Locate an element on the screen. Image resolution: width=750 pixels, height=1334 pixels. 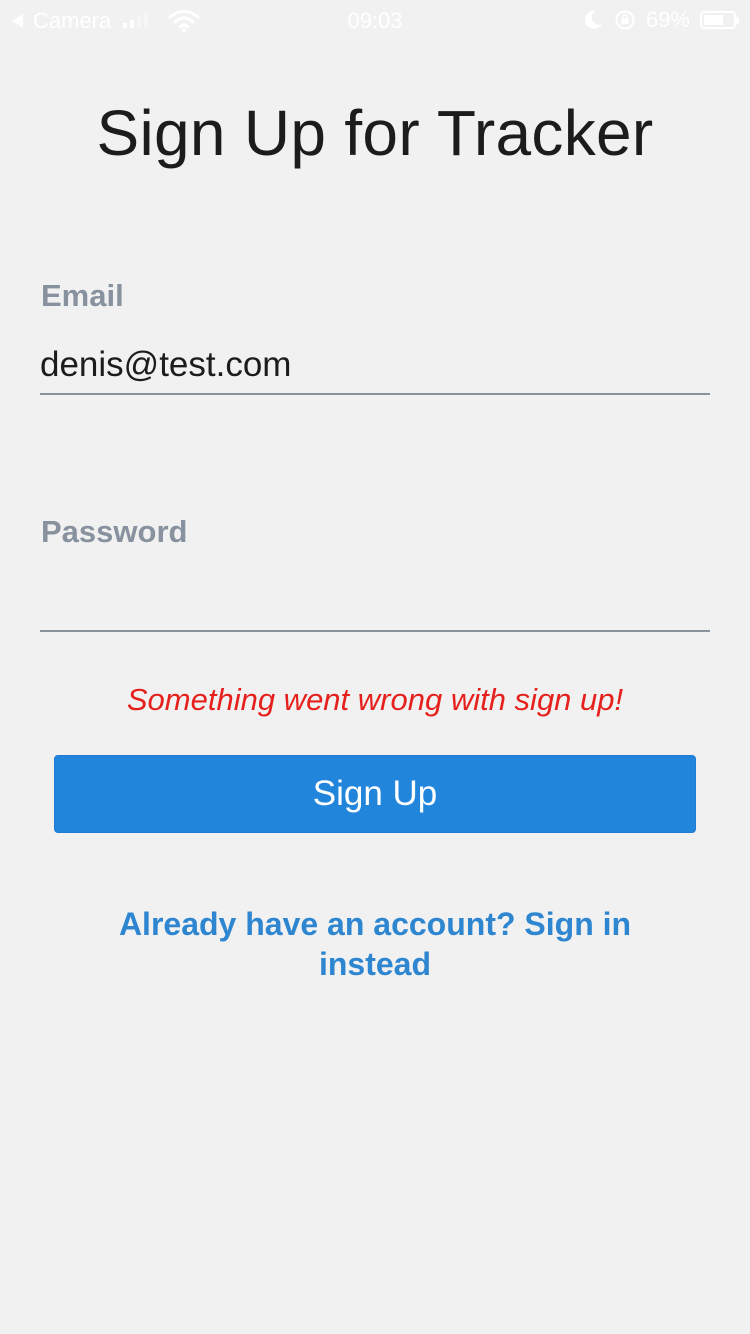
password-field is located at coordinates (375, 603).